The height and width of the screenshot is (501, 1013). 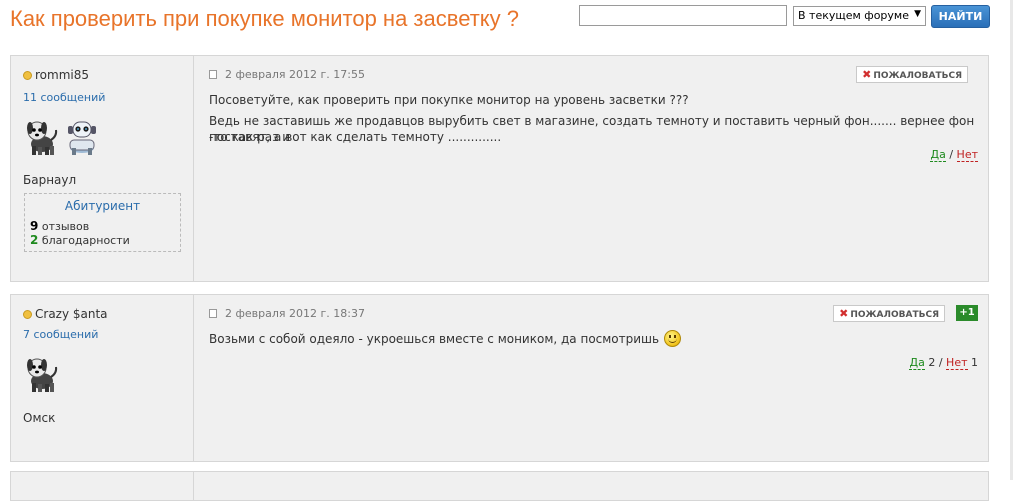 I want to click on search-scope-label: В текущем форуме, so click(x=853, y=15).